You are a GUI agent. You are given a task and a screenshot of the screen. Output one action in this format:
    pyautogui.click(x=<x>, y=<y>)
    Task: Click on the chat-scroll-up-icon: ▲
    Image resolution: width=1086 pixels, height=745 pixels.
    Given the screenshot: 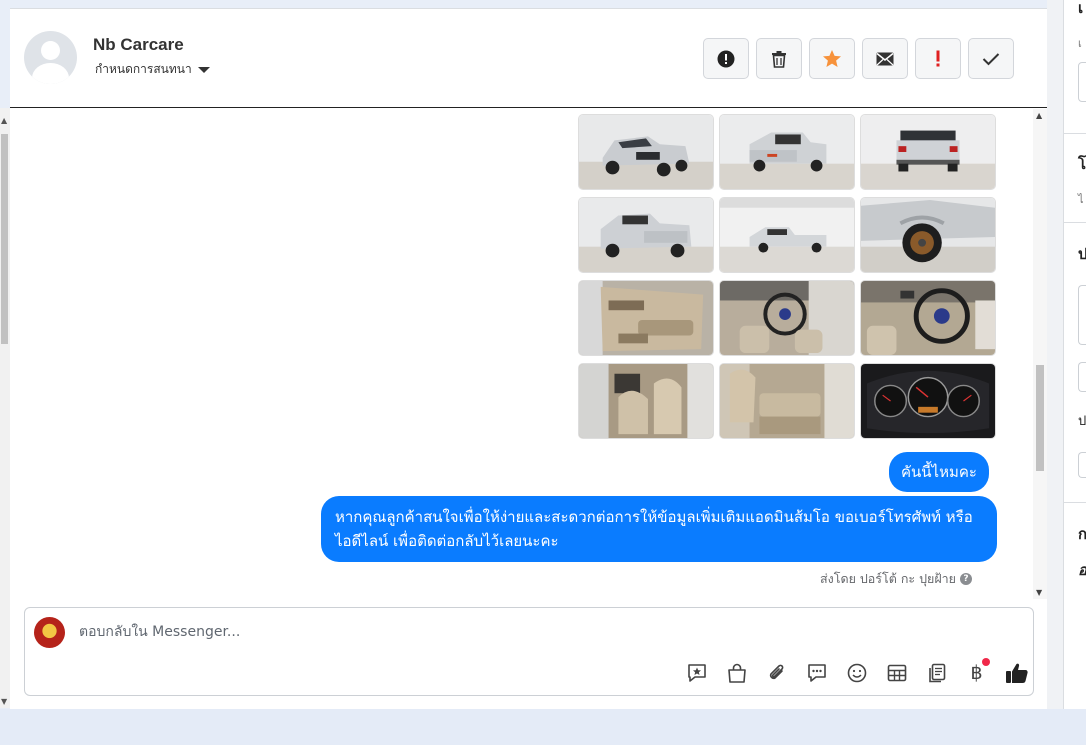 What is the action you would take?
    pyautogui.click(x=1039, y=115)
    